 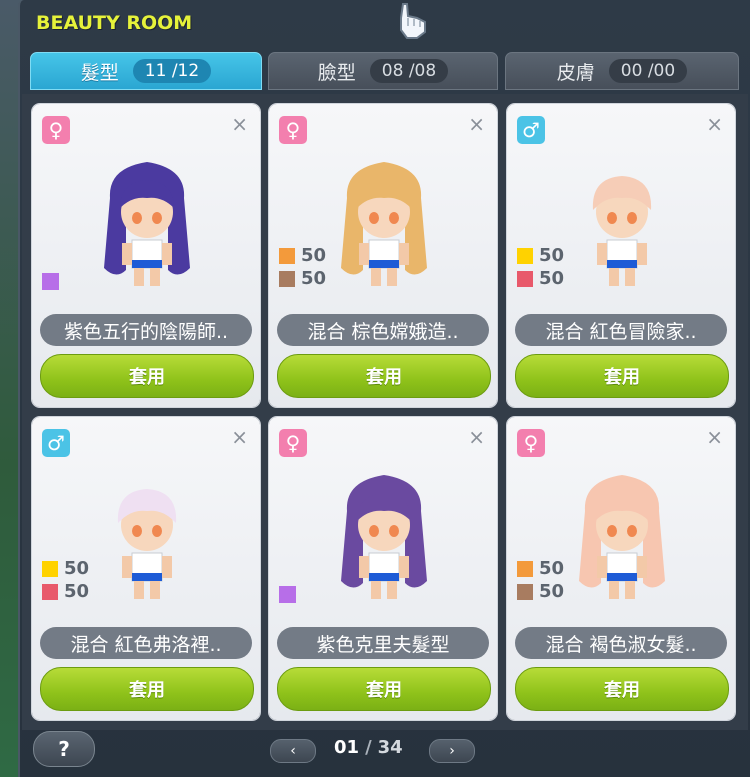 I want to click on hair-name: 混合 棕色嫦娥造.., so click(x=383, y=330).